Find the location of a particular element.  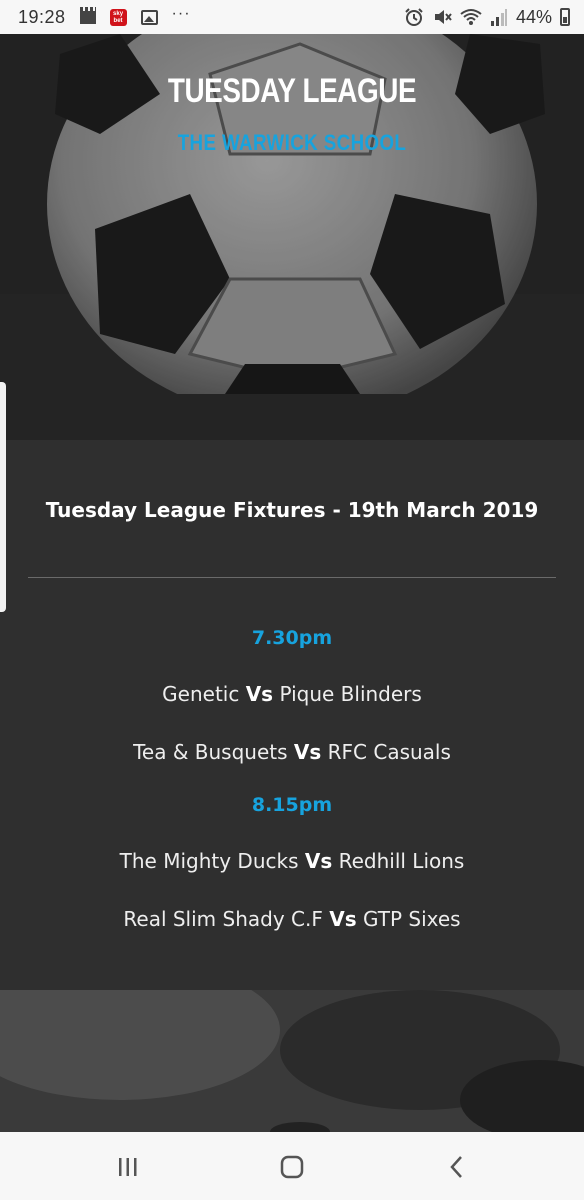

time-slot: 8.15pm is located at coordinates (292, 805).